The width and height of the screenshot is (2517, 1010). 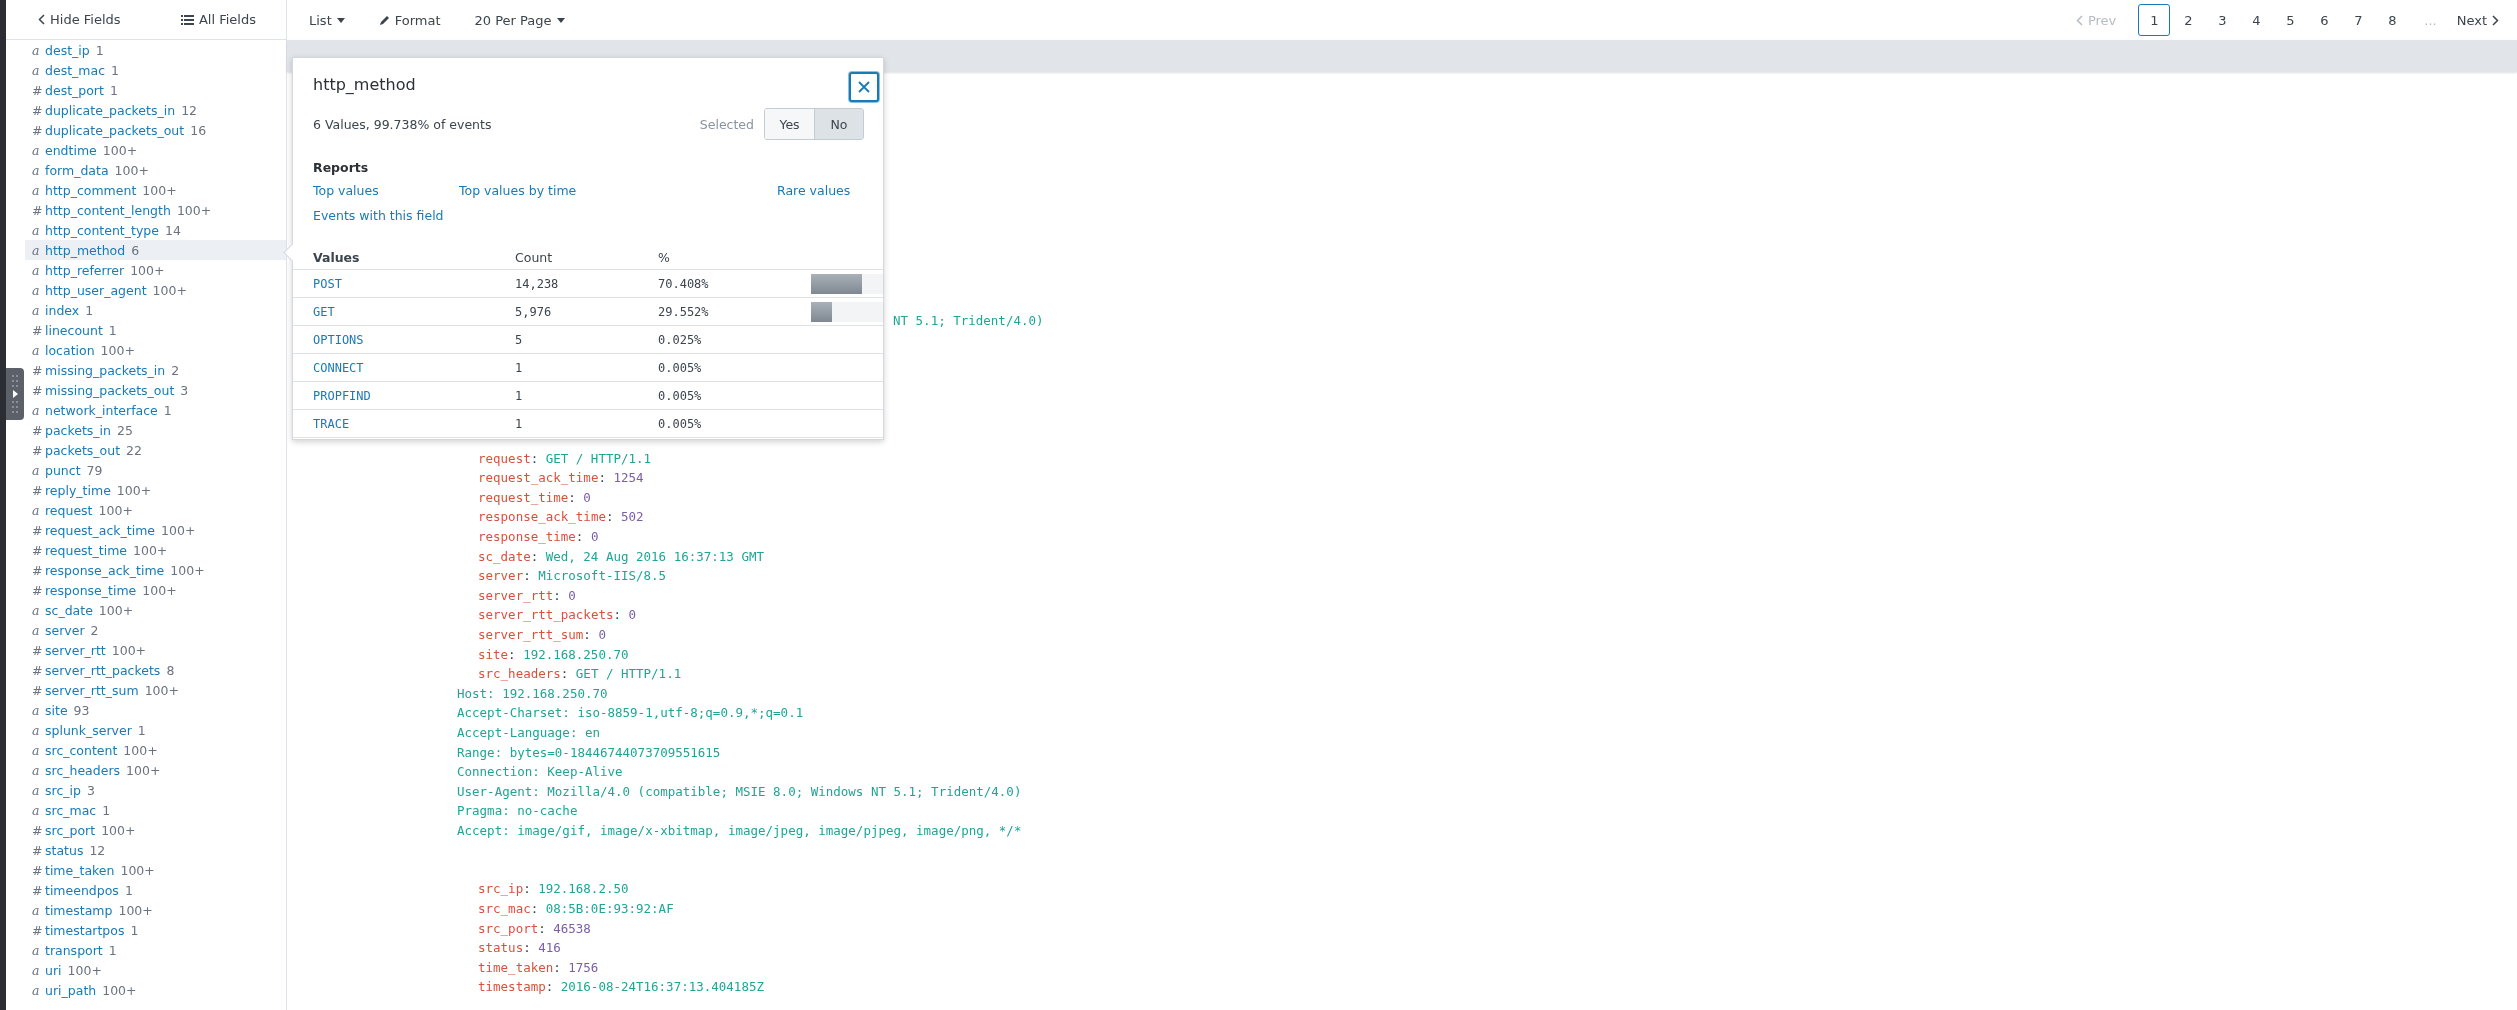 What do you see at coordinates (80, 870) in the screenshot?
I see `field-name: time_taken` at bounding box center [80, 870].